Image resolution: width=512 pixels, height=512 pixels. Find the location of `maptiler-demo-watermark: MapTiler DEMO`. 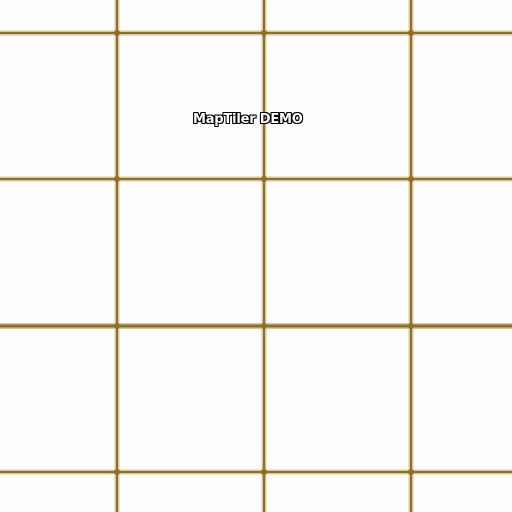

maptiler-demo-watermark: MapTiler DEMO is located at coordinates (248, 119).